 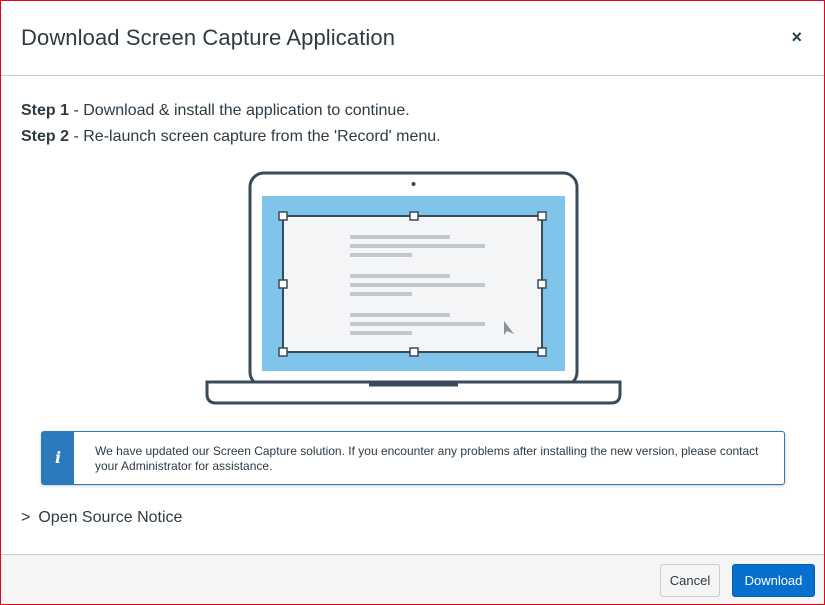 What do you see at coordinates (412, 38) in the screenshot?
I see `dialog-header: Download Screen Capture Application ×` at bounding box center [412, 38].